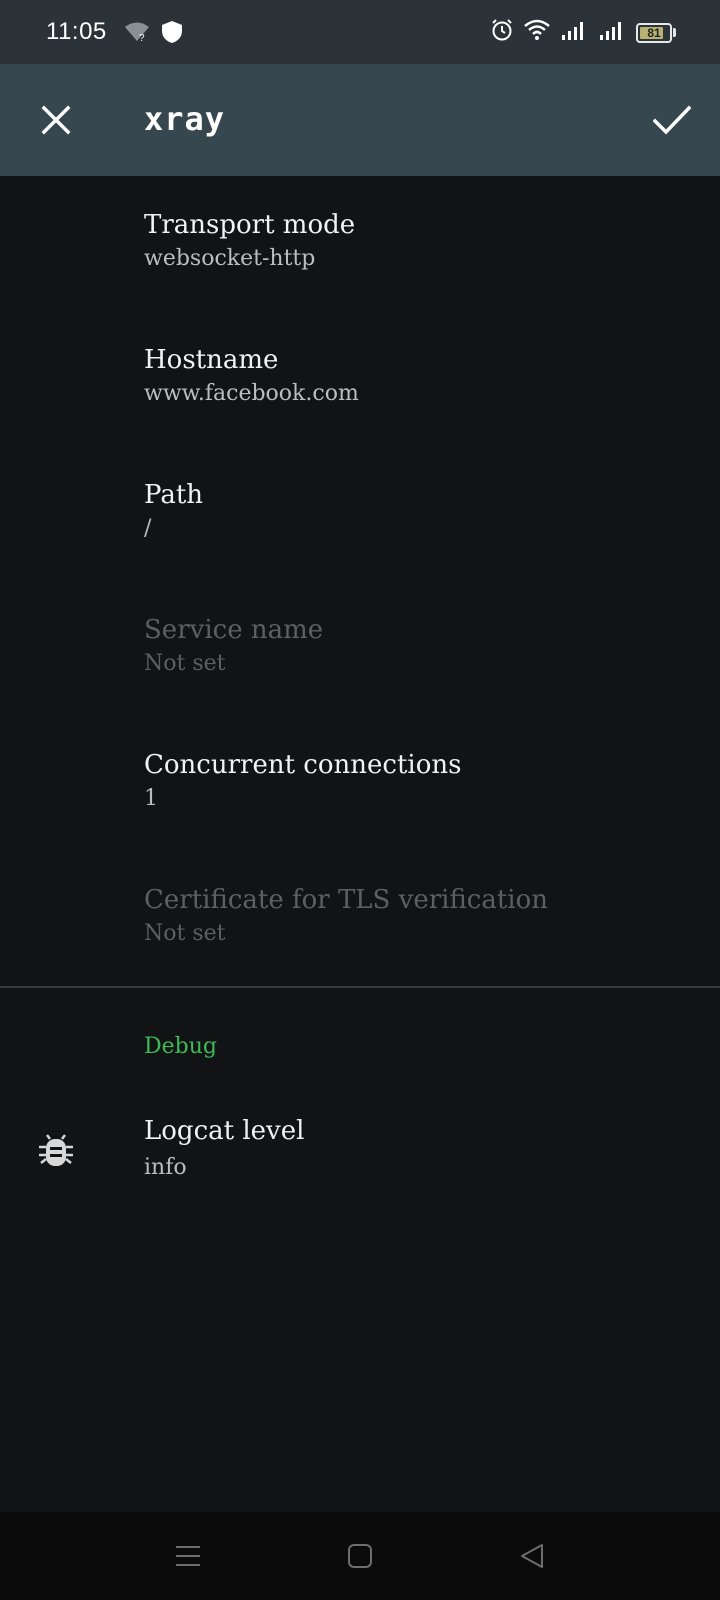 The image size is (720, 1600). Describe the element at coordinates (360, 513) in the screenshot. I see `pref-path: Path /` at that location.